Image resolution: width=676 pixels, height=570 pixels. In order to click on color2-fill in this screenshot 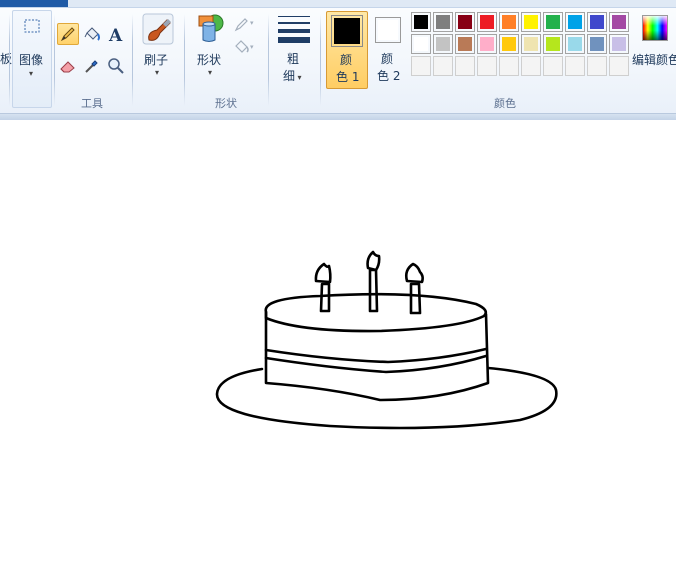, I will do `click(388, 30)`.